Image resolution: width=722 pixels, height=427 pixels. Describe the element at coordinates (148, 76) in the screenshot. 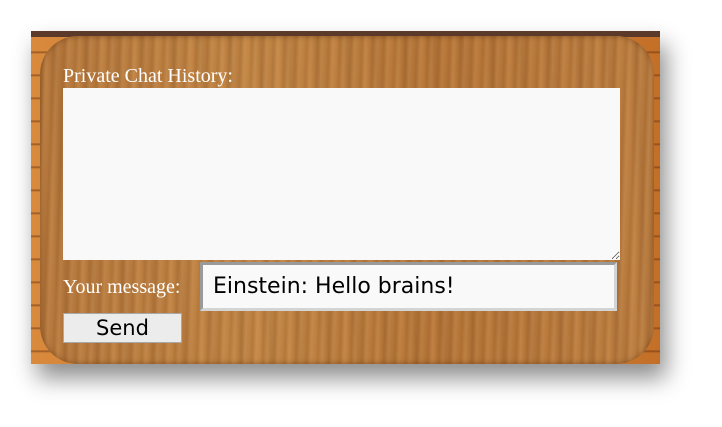

I see `chat-history-label: Private Chat History:` at that location.